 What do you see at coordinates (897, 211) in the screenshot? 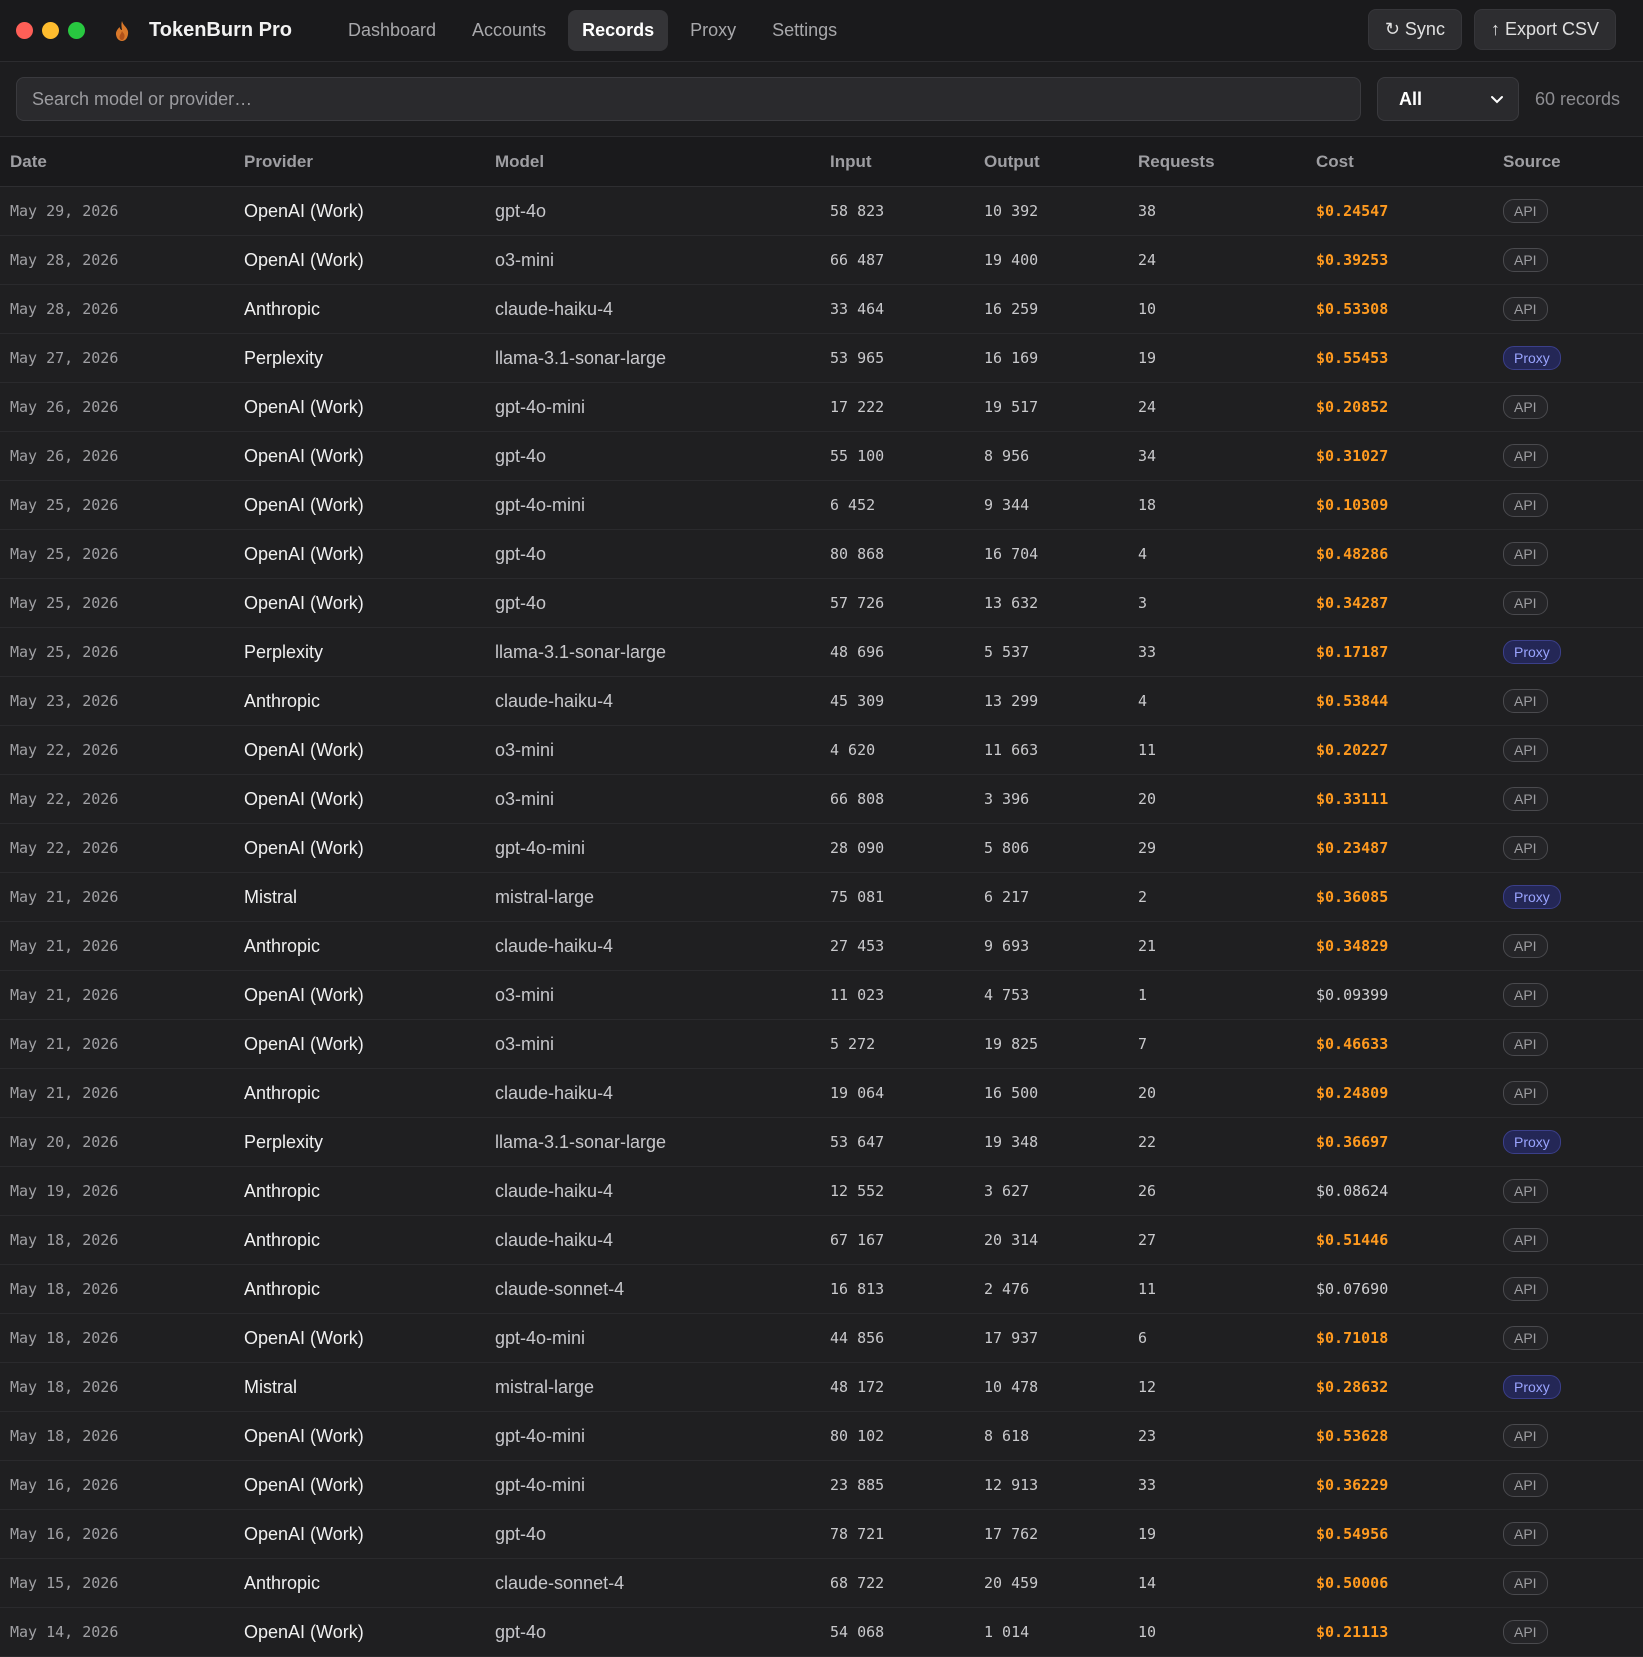
I see `cell-input: 58 823` at bounding box center [897, 211].